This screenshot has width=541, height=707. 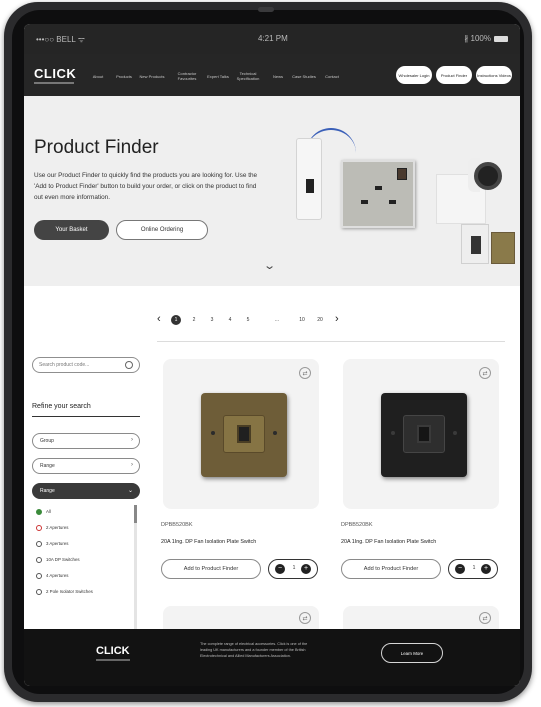 I want to click on page-link-1: 1, so click(x=176, y=320).